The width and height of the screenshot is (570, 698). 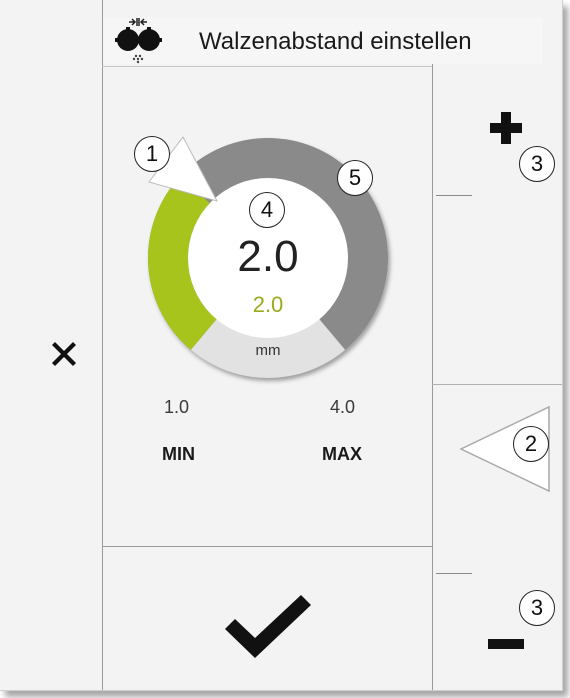 What do you see at coordinates (355, 178) in the screenshot?
I see `callout-5: 5` at bounding box center [355, 178].